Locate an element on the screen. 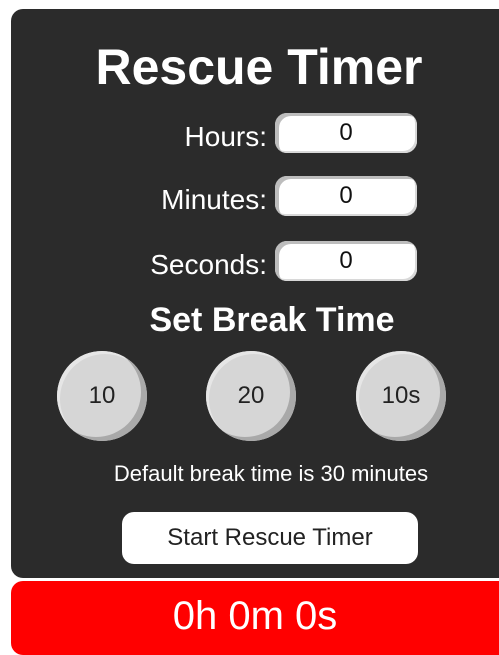  hours-label: Hours: is located at coordinates (225, 136).